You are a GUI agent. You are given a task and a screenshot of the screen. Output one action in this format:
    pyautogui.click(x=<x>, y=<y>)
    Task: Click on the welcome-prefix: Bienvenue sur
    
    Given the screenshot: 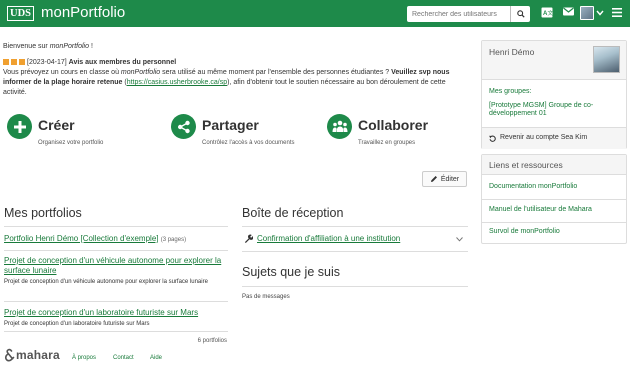 What is the action you would take?
    pyautogui.click(x=26, y=46)
    